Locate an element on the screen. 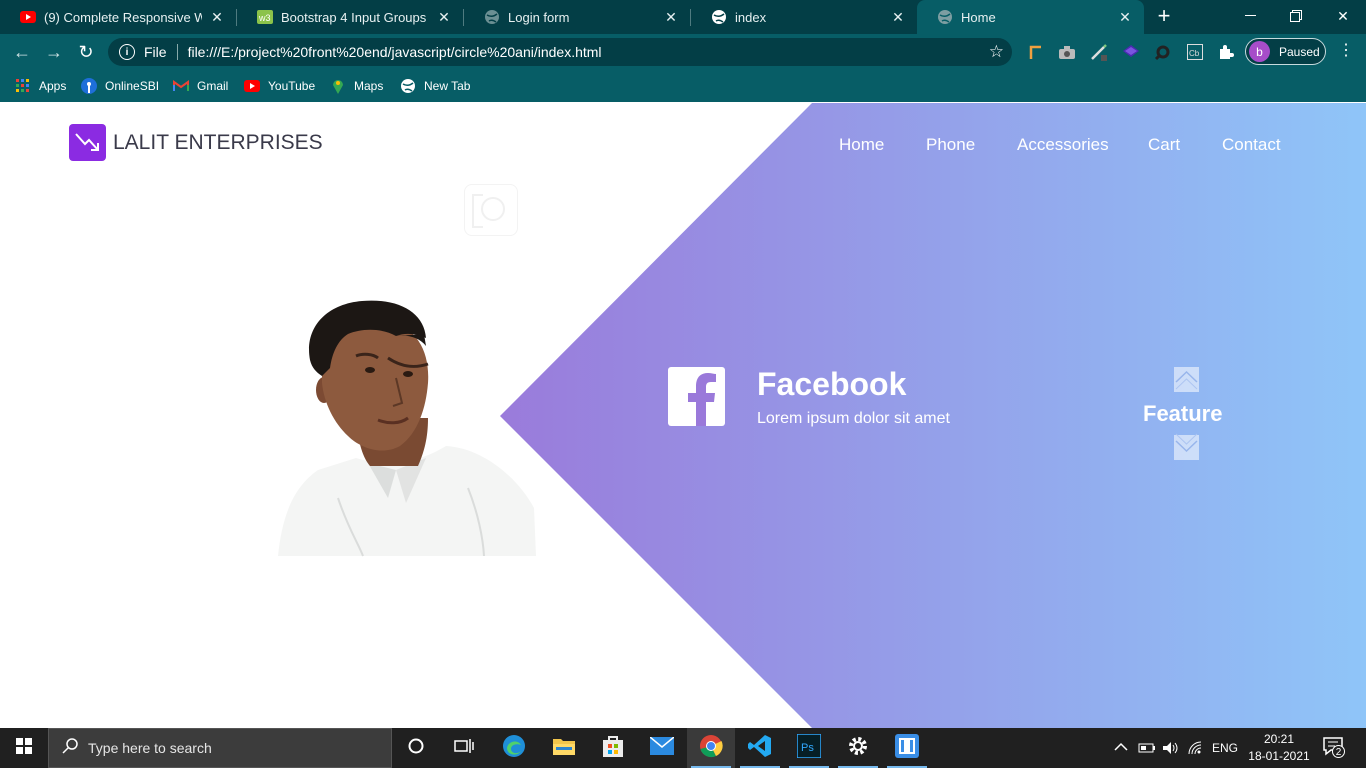  chevron-up-icon is located at coordinates (1186, 380).